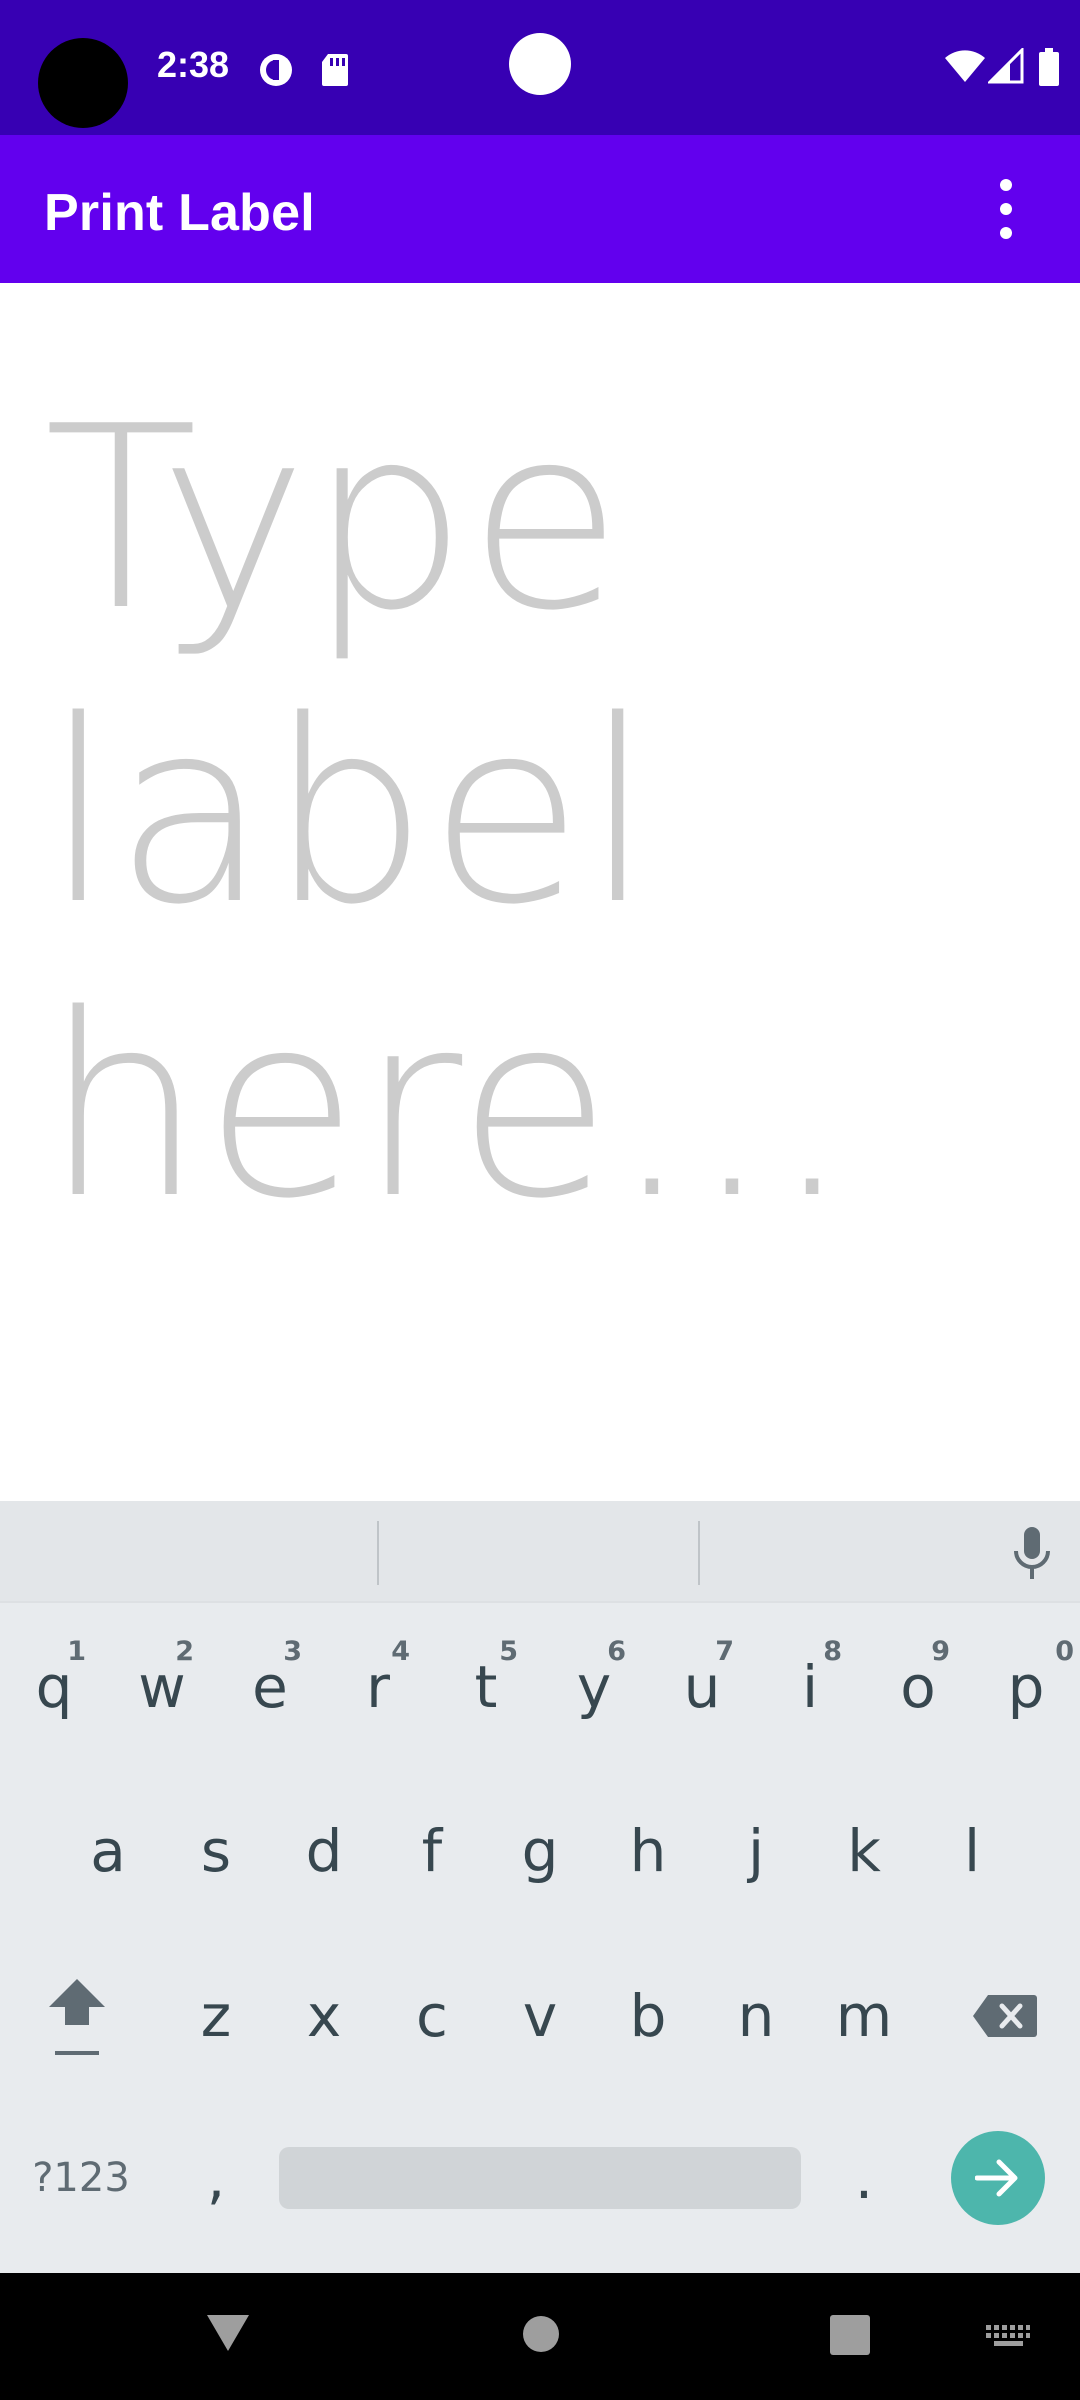 The height and width of the screenshot is (2400, 1080). What do you see at coordinates (1032, 1553) in the screenshot?
I see `mic-icon` at bounding box center [1032, 1553].